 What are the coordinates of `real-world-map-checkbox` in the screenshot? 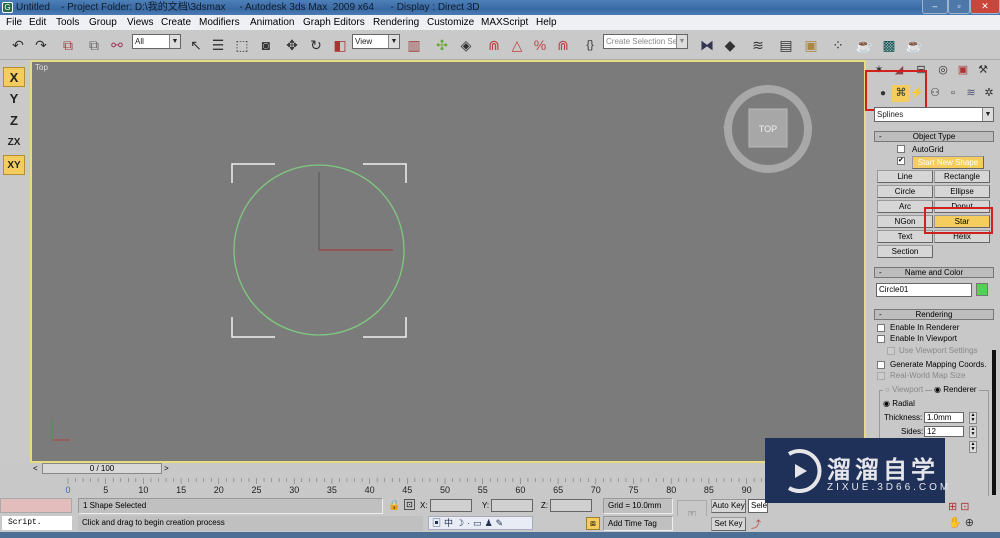 It's located at (881, 376).